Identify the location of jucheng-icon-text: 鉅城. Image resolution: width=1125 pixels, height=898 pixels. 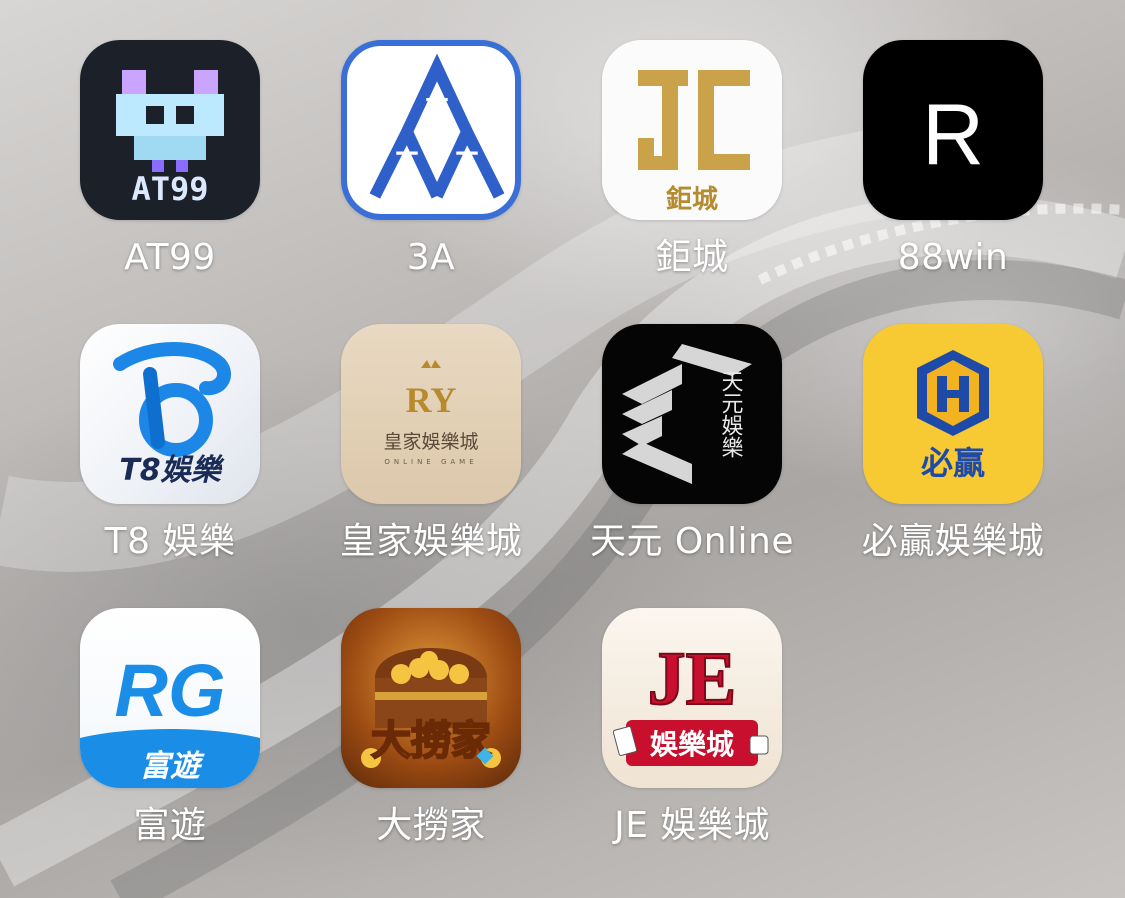
(692, 199).